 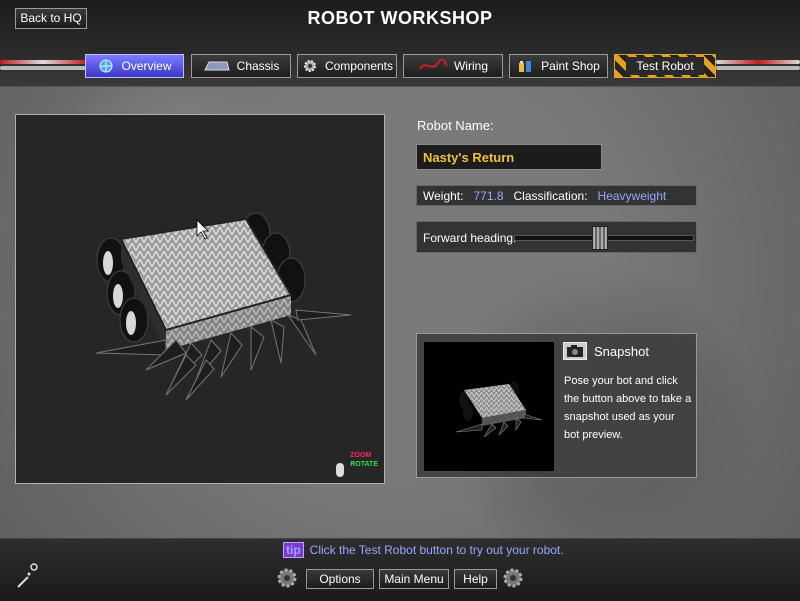 What do you see at coordinates (364, 460) in the screenshot?
I see `zoom-rotate-hint: ZOOM ROTATE` at bounding box center [364, 460].